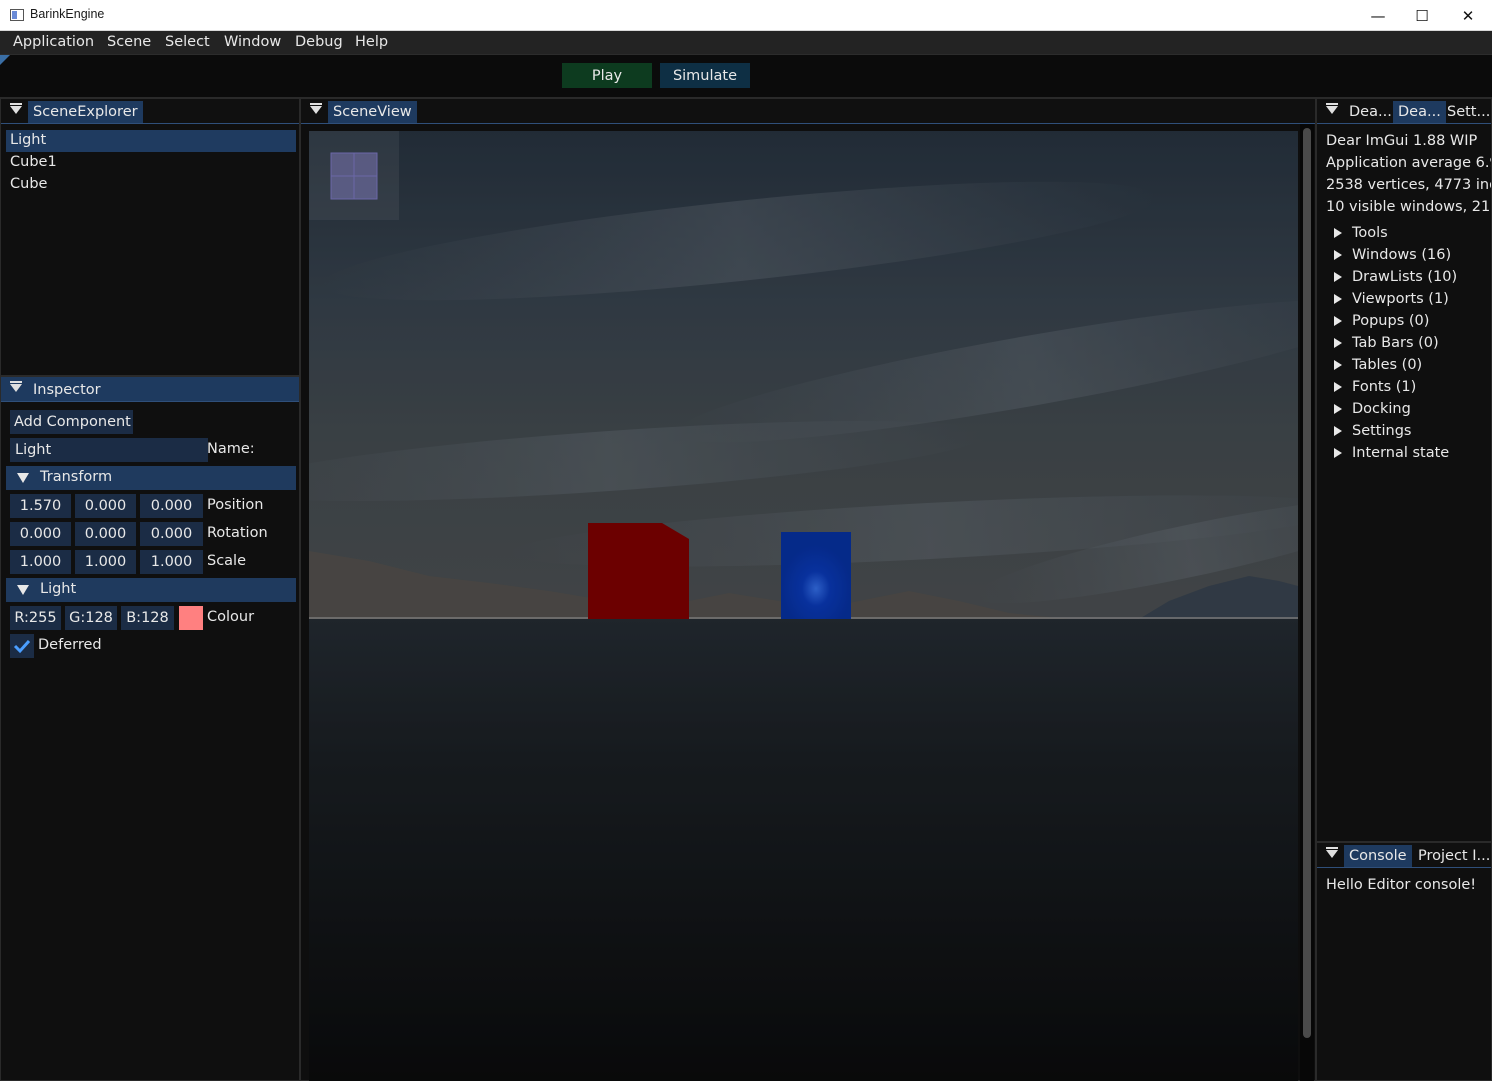 Image resolution: width=1492 pixels, height=1081 pixels. Describe the element at coordinates (171, 534) in the screenshot. I see `rotation-z-field: 0.000` at that location.